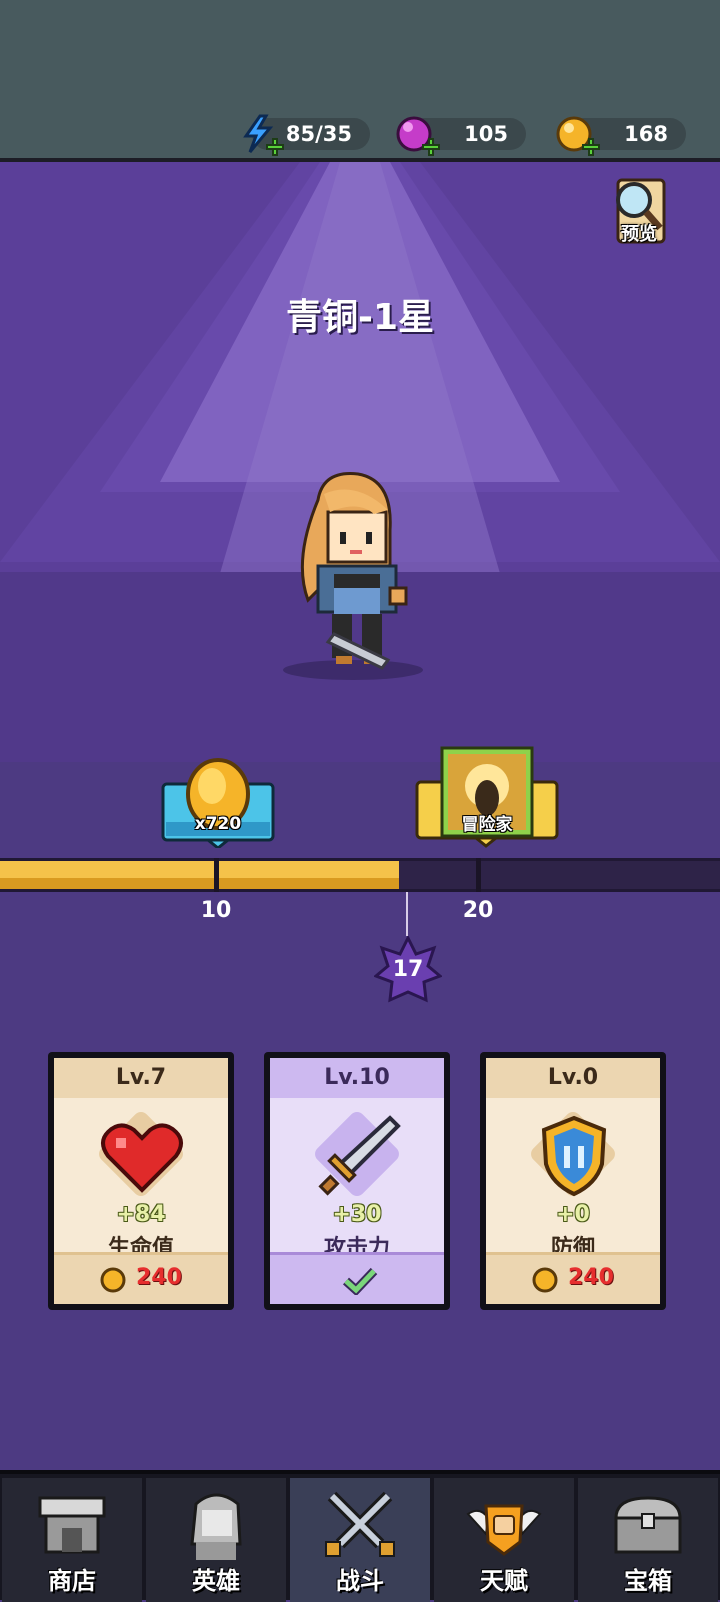 This screenshot has width=720, height=1602. I want to click on nav-label: 天赋, so click(504, 1581).